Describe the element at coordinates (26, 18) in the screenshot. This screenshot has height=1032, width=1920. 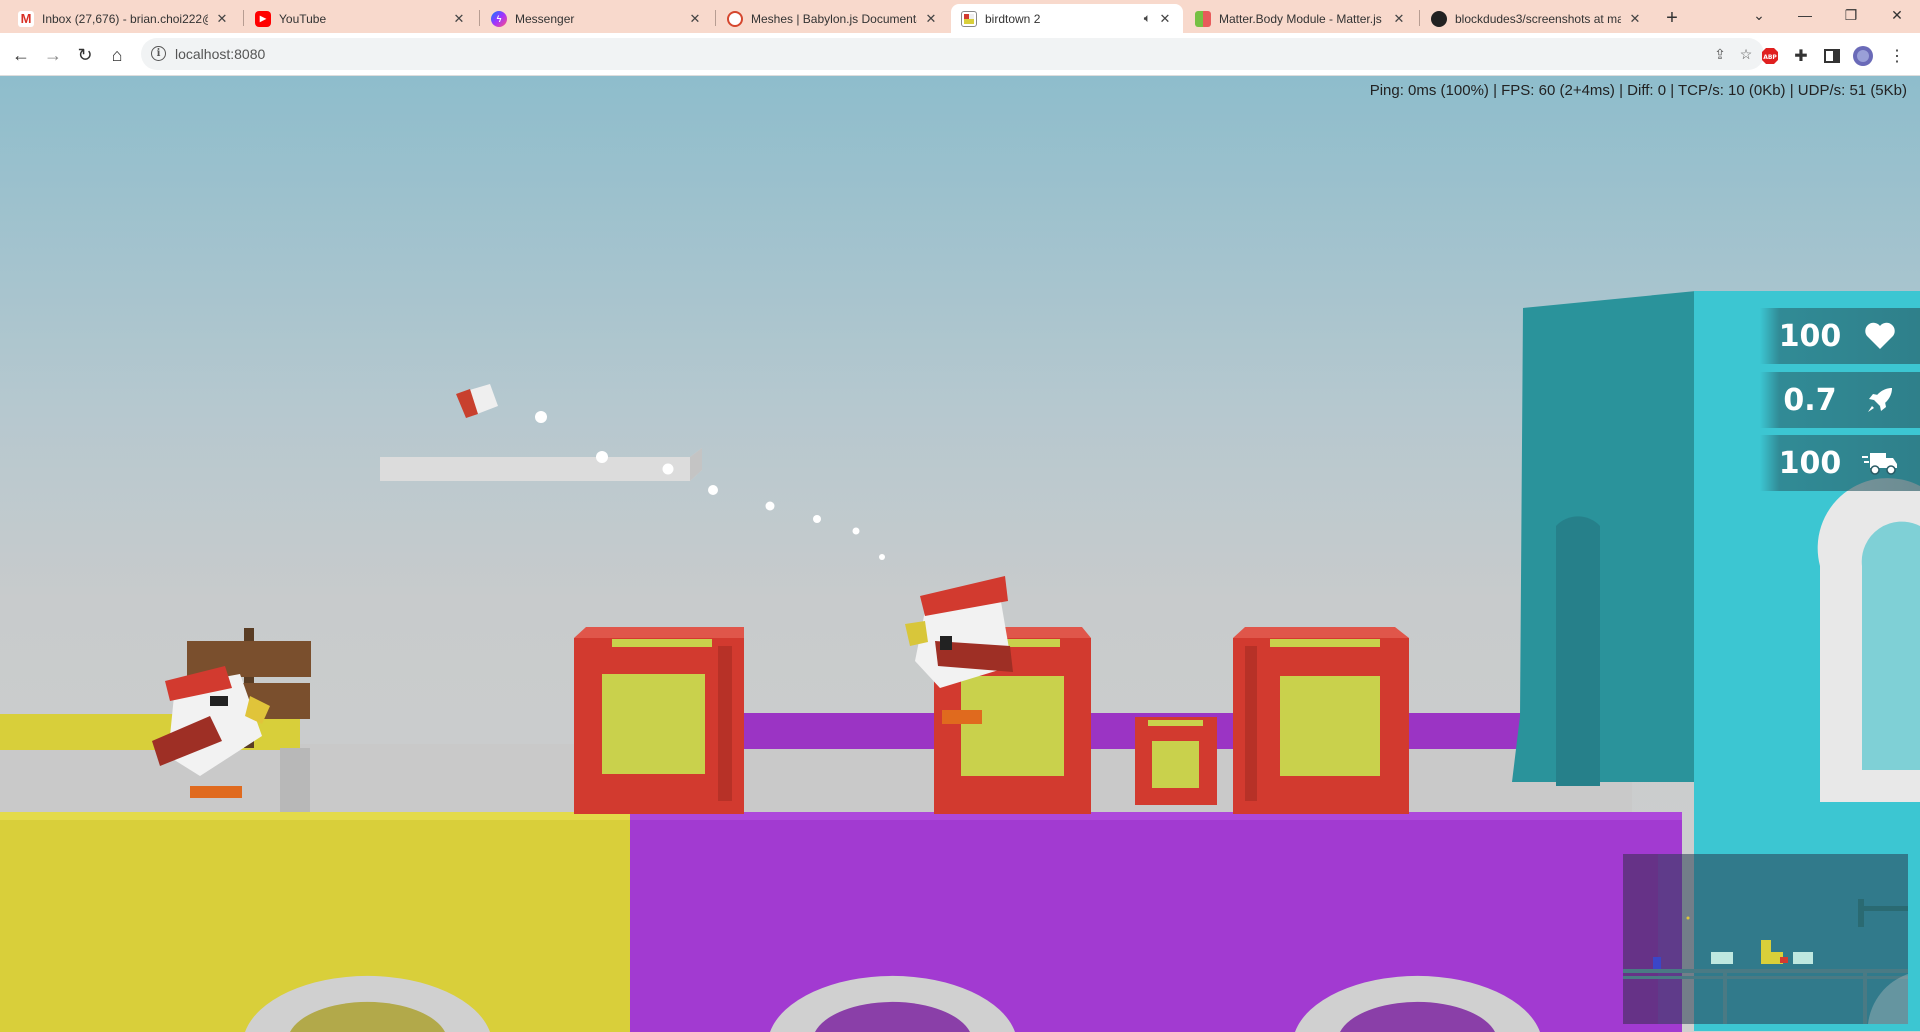
I see `gmail-icon: M` at that location.